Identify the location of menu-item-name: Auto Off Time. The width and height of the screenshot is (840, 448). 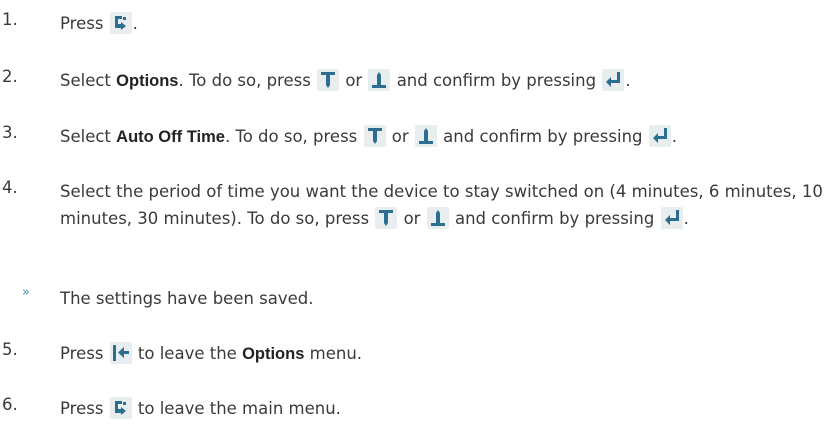
(170, 137).